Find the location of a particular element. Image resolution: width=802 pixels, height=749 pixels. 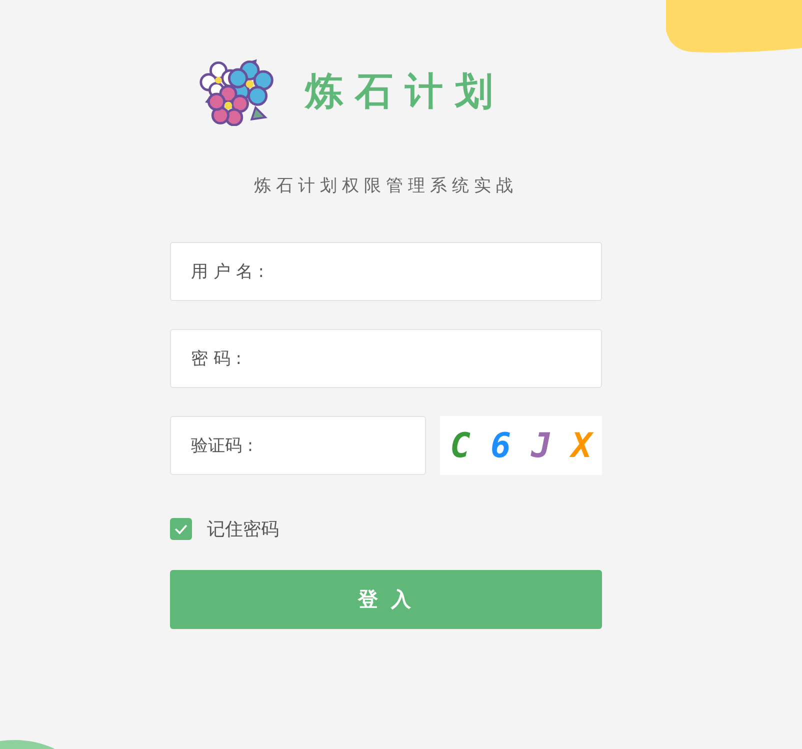

captcha-image: C 6 J X is located at coordinates (521, 445).